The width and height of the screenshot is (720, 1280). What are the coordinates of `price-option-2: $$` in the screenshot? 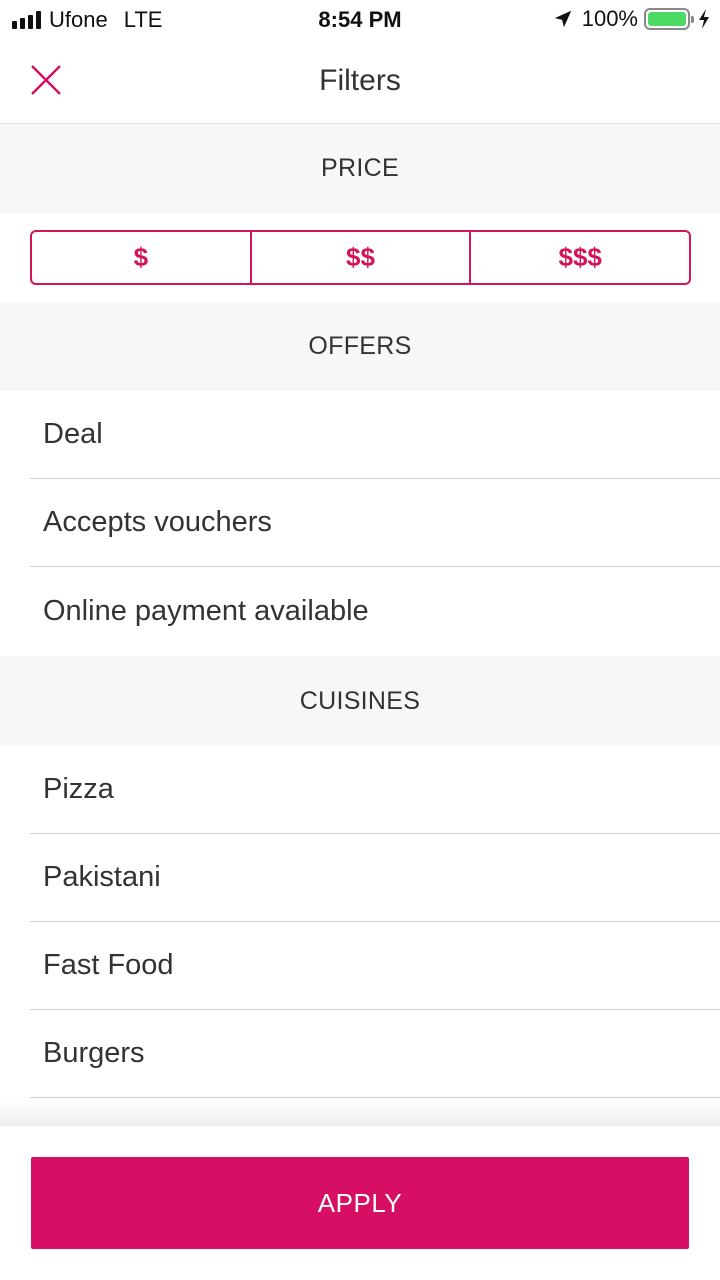 It's located at (359, 257).